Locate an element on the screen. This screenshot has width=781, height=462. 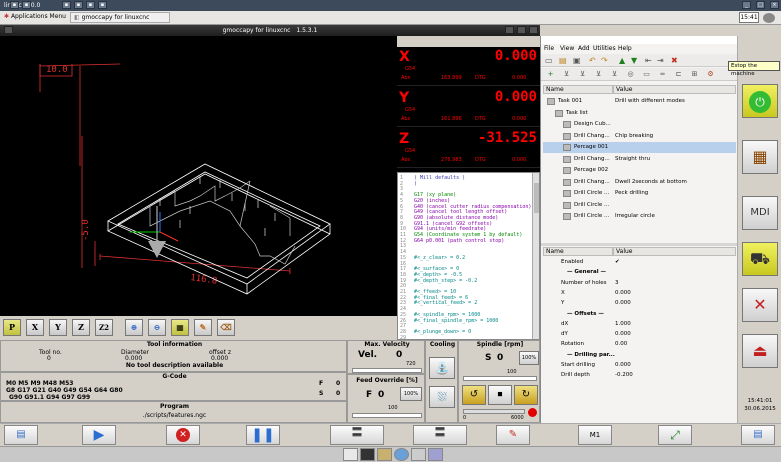
tree-header-value: Value is located at coordinates (674, 89).